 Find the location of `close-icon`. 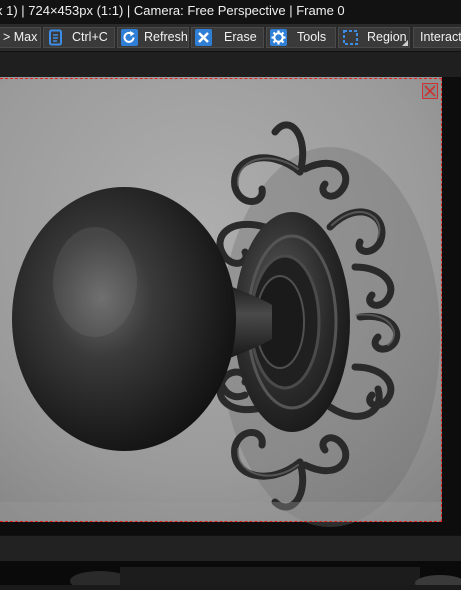

close-icon is located at coordinates (430, 91).